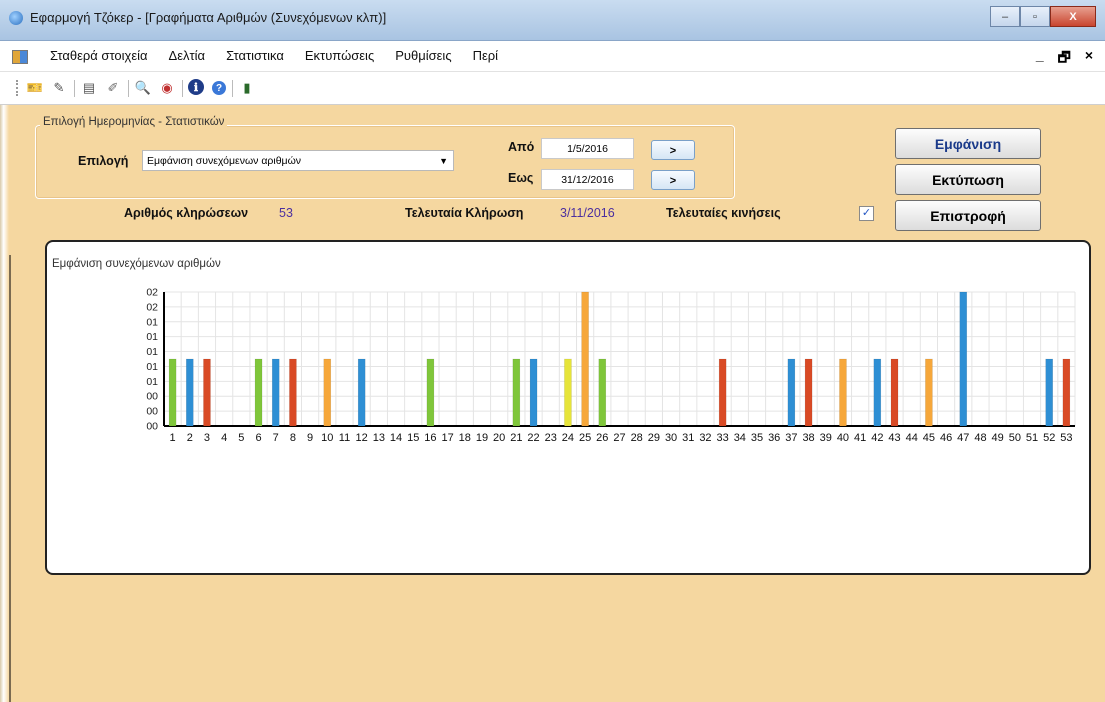  Describe the element at coordinates (152, 352) in the screenshot. I see `y-tick-label: 01` at that location.